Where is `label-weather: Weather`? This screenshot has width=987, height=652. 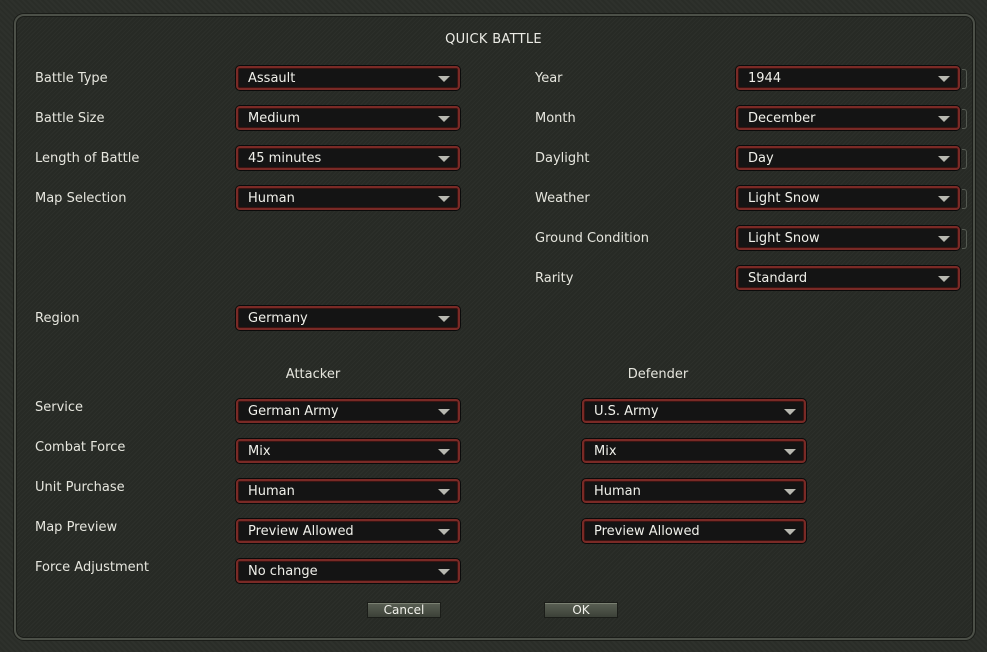
label-weather: Weather is located at coordinates (562, 198).